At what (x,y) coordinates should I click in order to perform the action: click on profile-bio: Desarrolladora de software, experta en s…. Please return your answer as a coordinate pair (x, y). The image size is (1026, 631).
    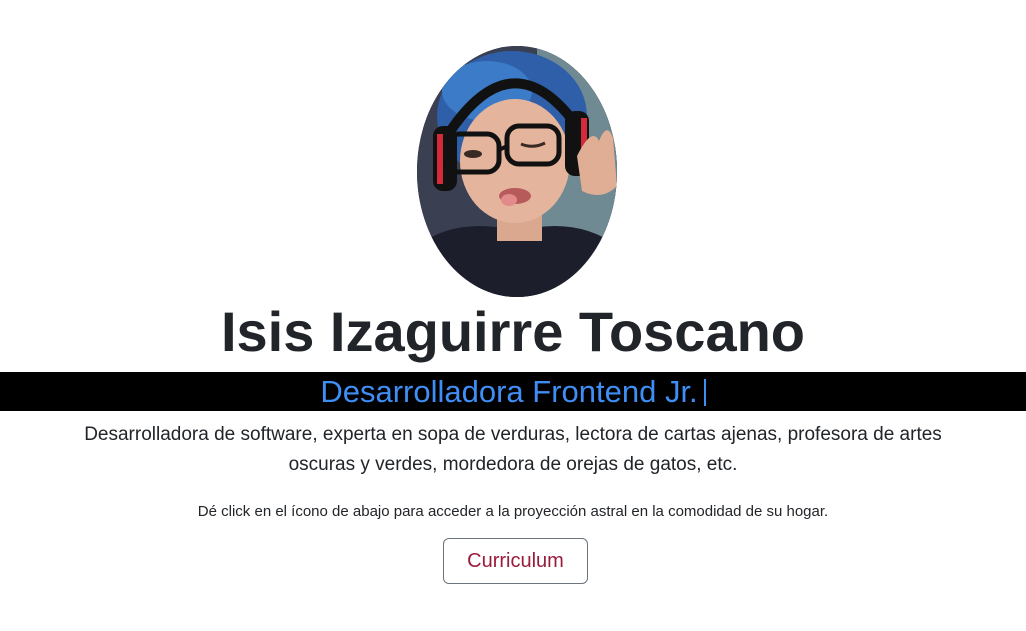
    Looking at the image, I should click on (513, 449).